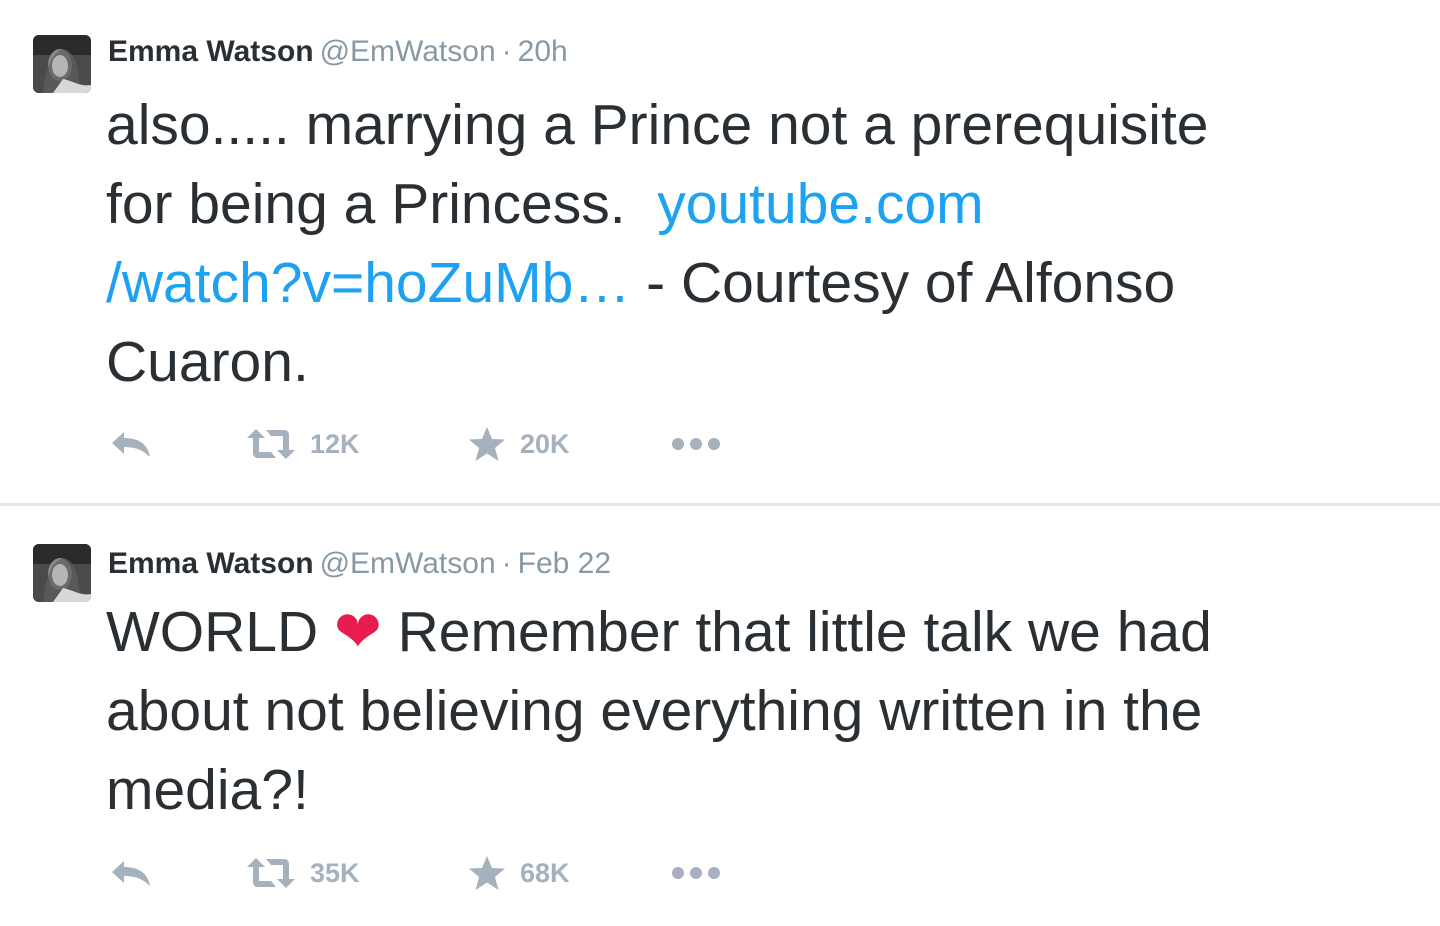  What do you see at coordinates (519, 444) in the screenshot?
I see `favorite-button: 20K` at bounding box center [519, 444].